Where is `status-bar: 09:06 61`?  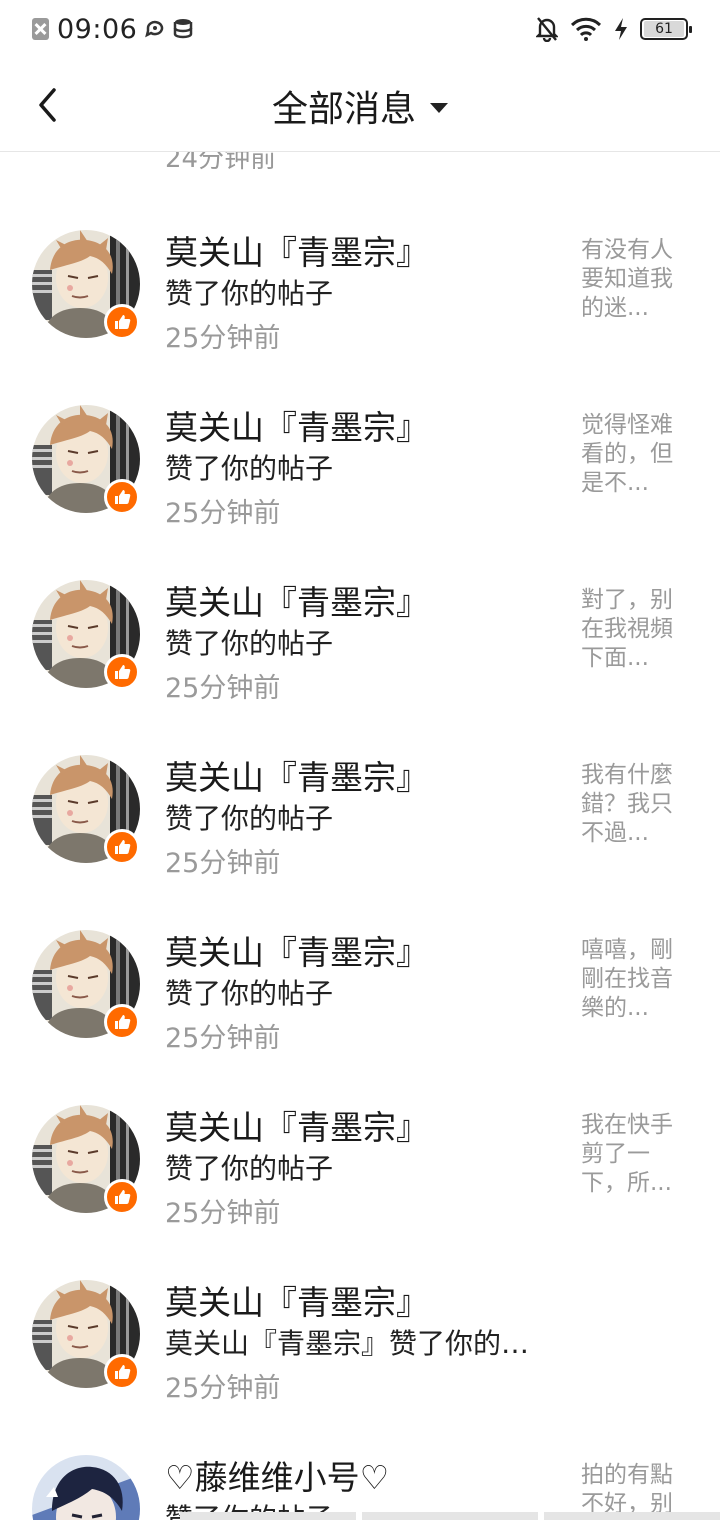 status-bar: 09:06 61 is located at coordinates (360, 29).